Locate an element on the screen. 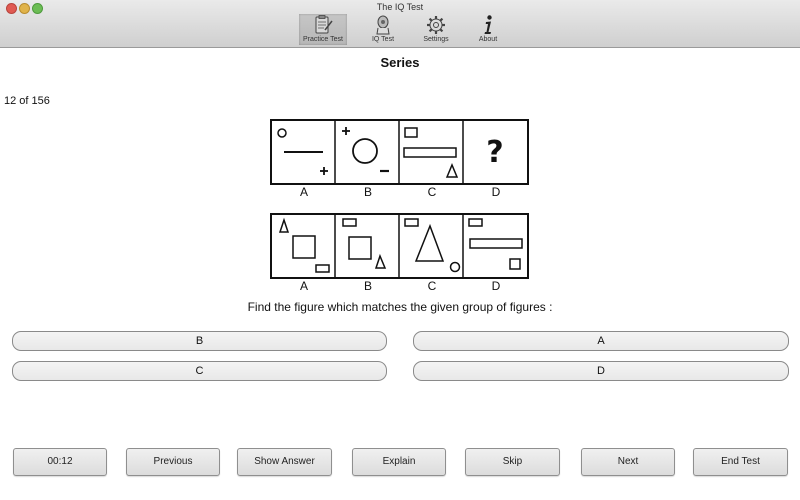 This screenshot has width=800, height=500. question-counter: 12 of 156 is located at coordinates (27, 101).